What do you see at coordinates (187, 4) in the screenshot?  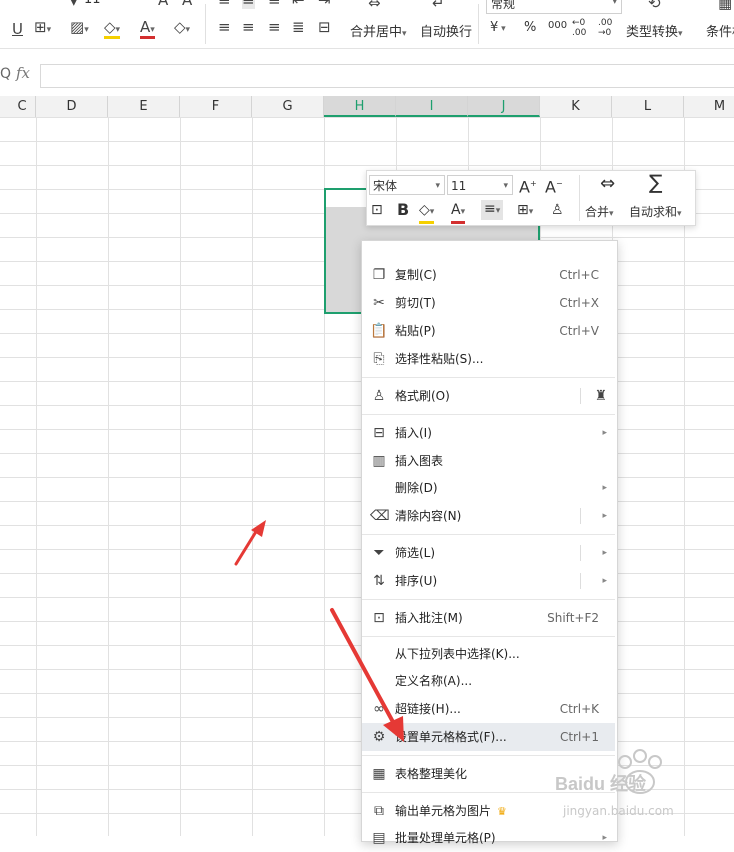 I see `decrease-font-icon: A` at bounding box center [187, 4].